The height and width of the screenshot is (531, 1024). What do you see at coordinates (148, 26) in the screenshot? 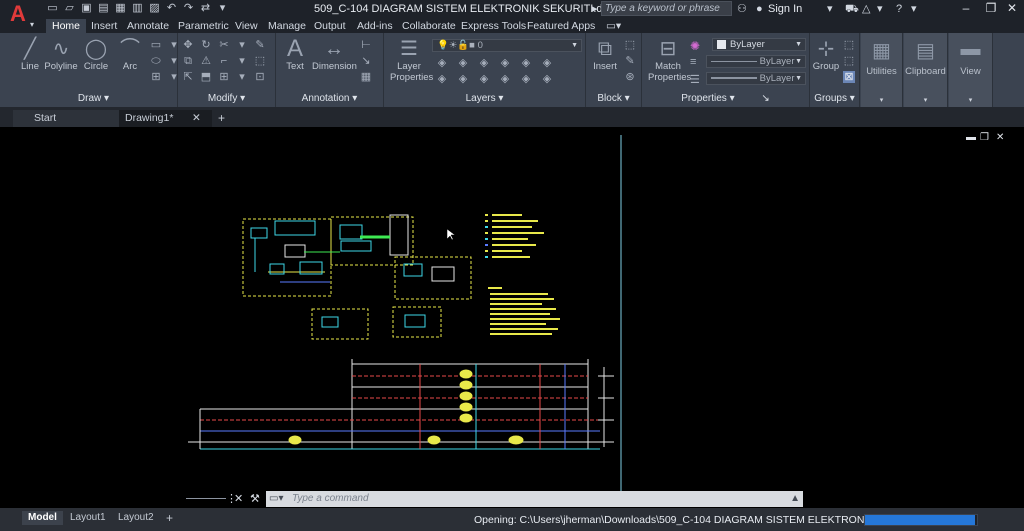
I see `tab-annotate: Annotate` at bounding box center [148, 26].